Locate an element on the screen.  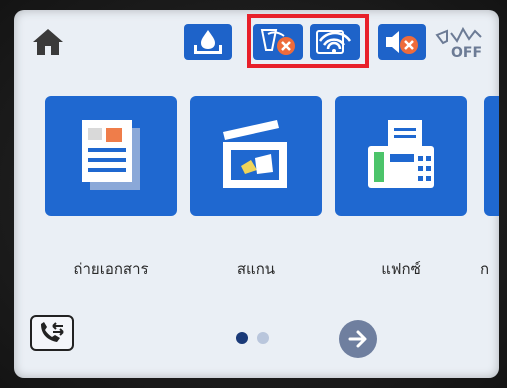
partial-tile is located at coordinates (491, 156).